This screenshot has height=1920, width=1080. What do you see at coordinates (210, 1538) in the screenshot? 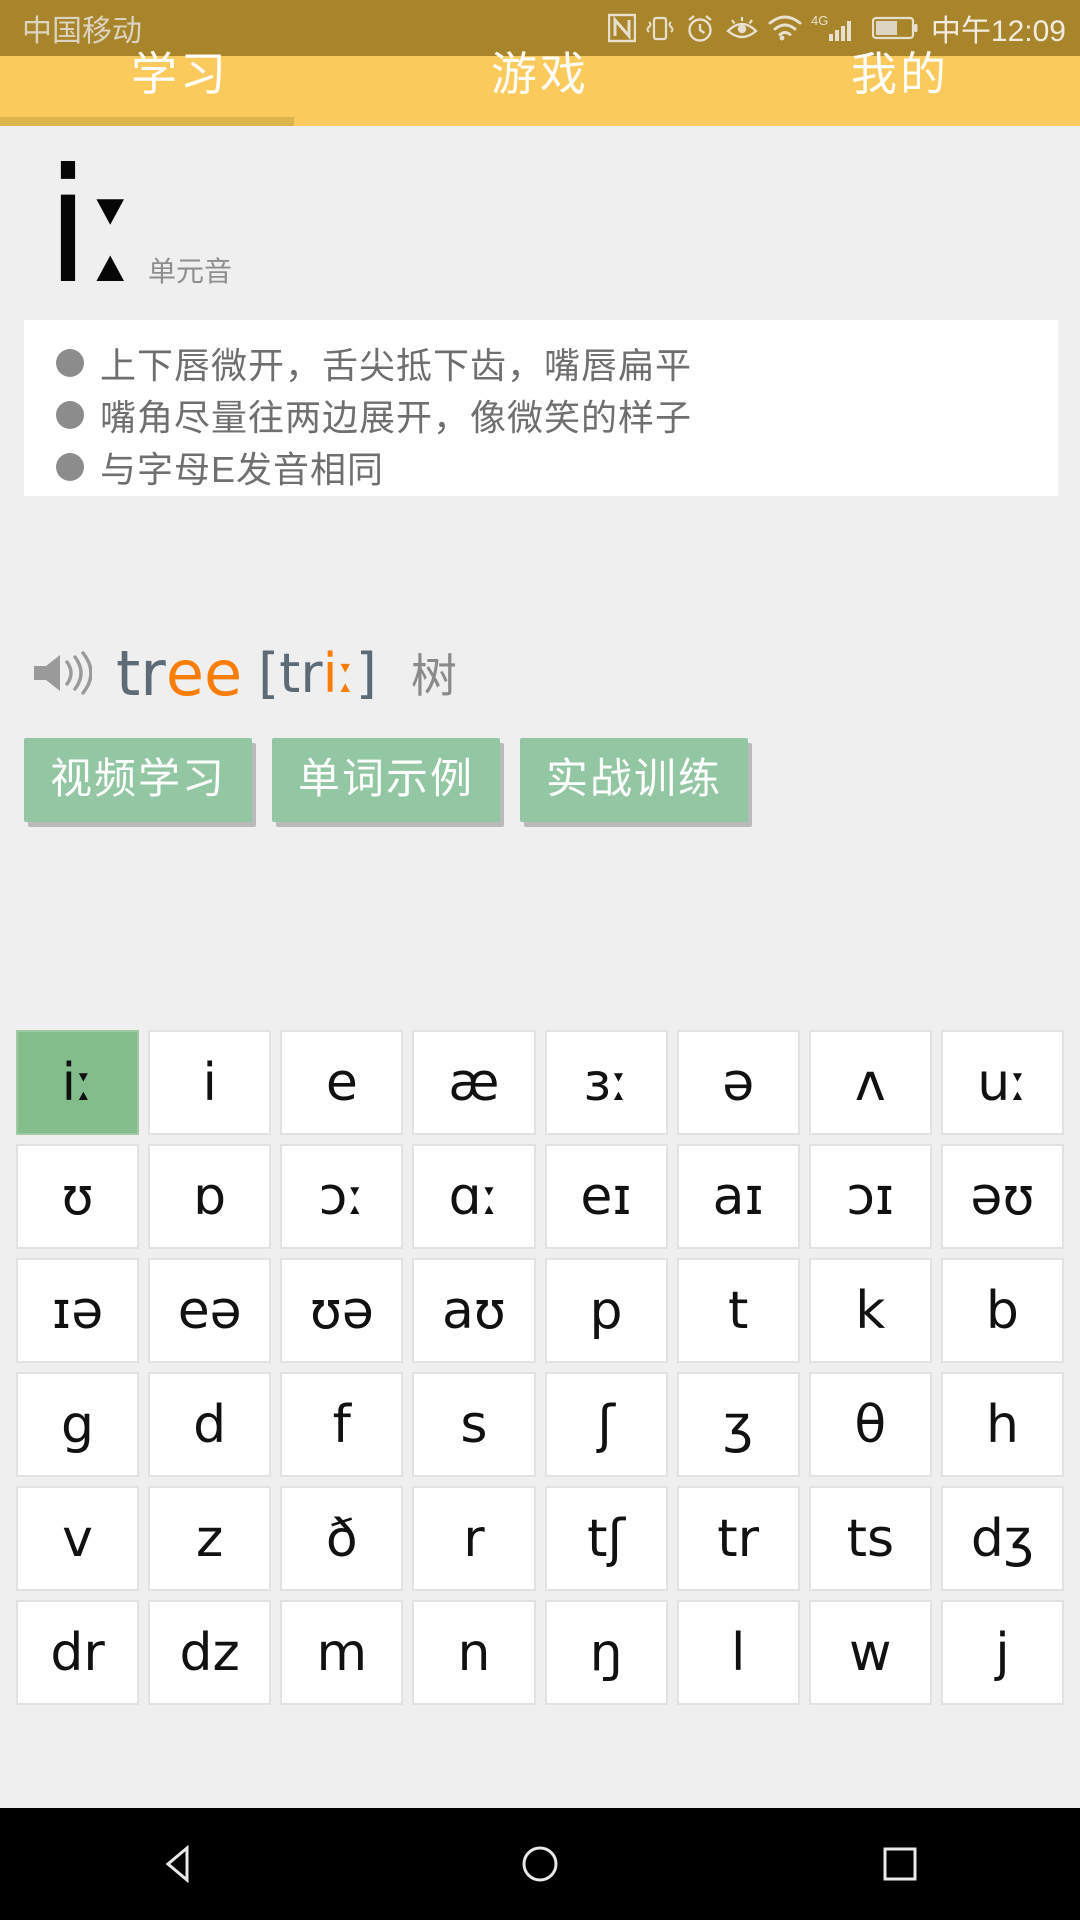
I see `phonetic-cell: z` at bounding box center [210, 1538].